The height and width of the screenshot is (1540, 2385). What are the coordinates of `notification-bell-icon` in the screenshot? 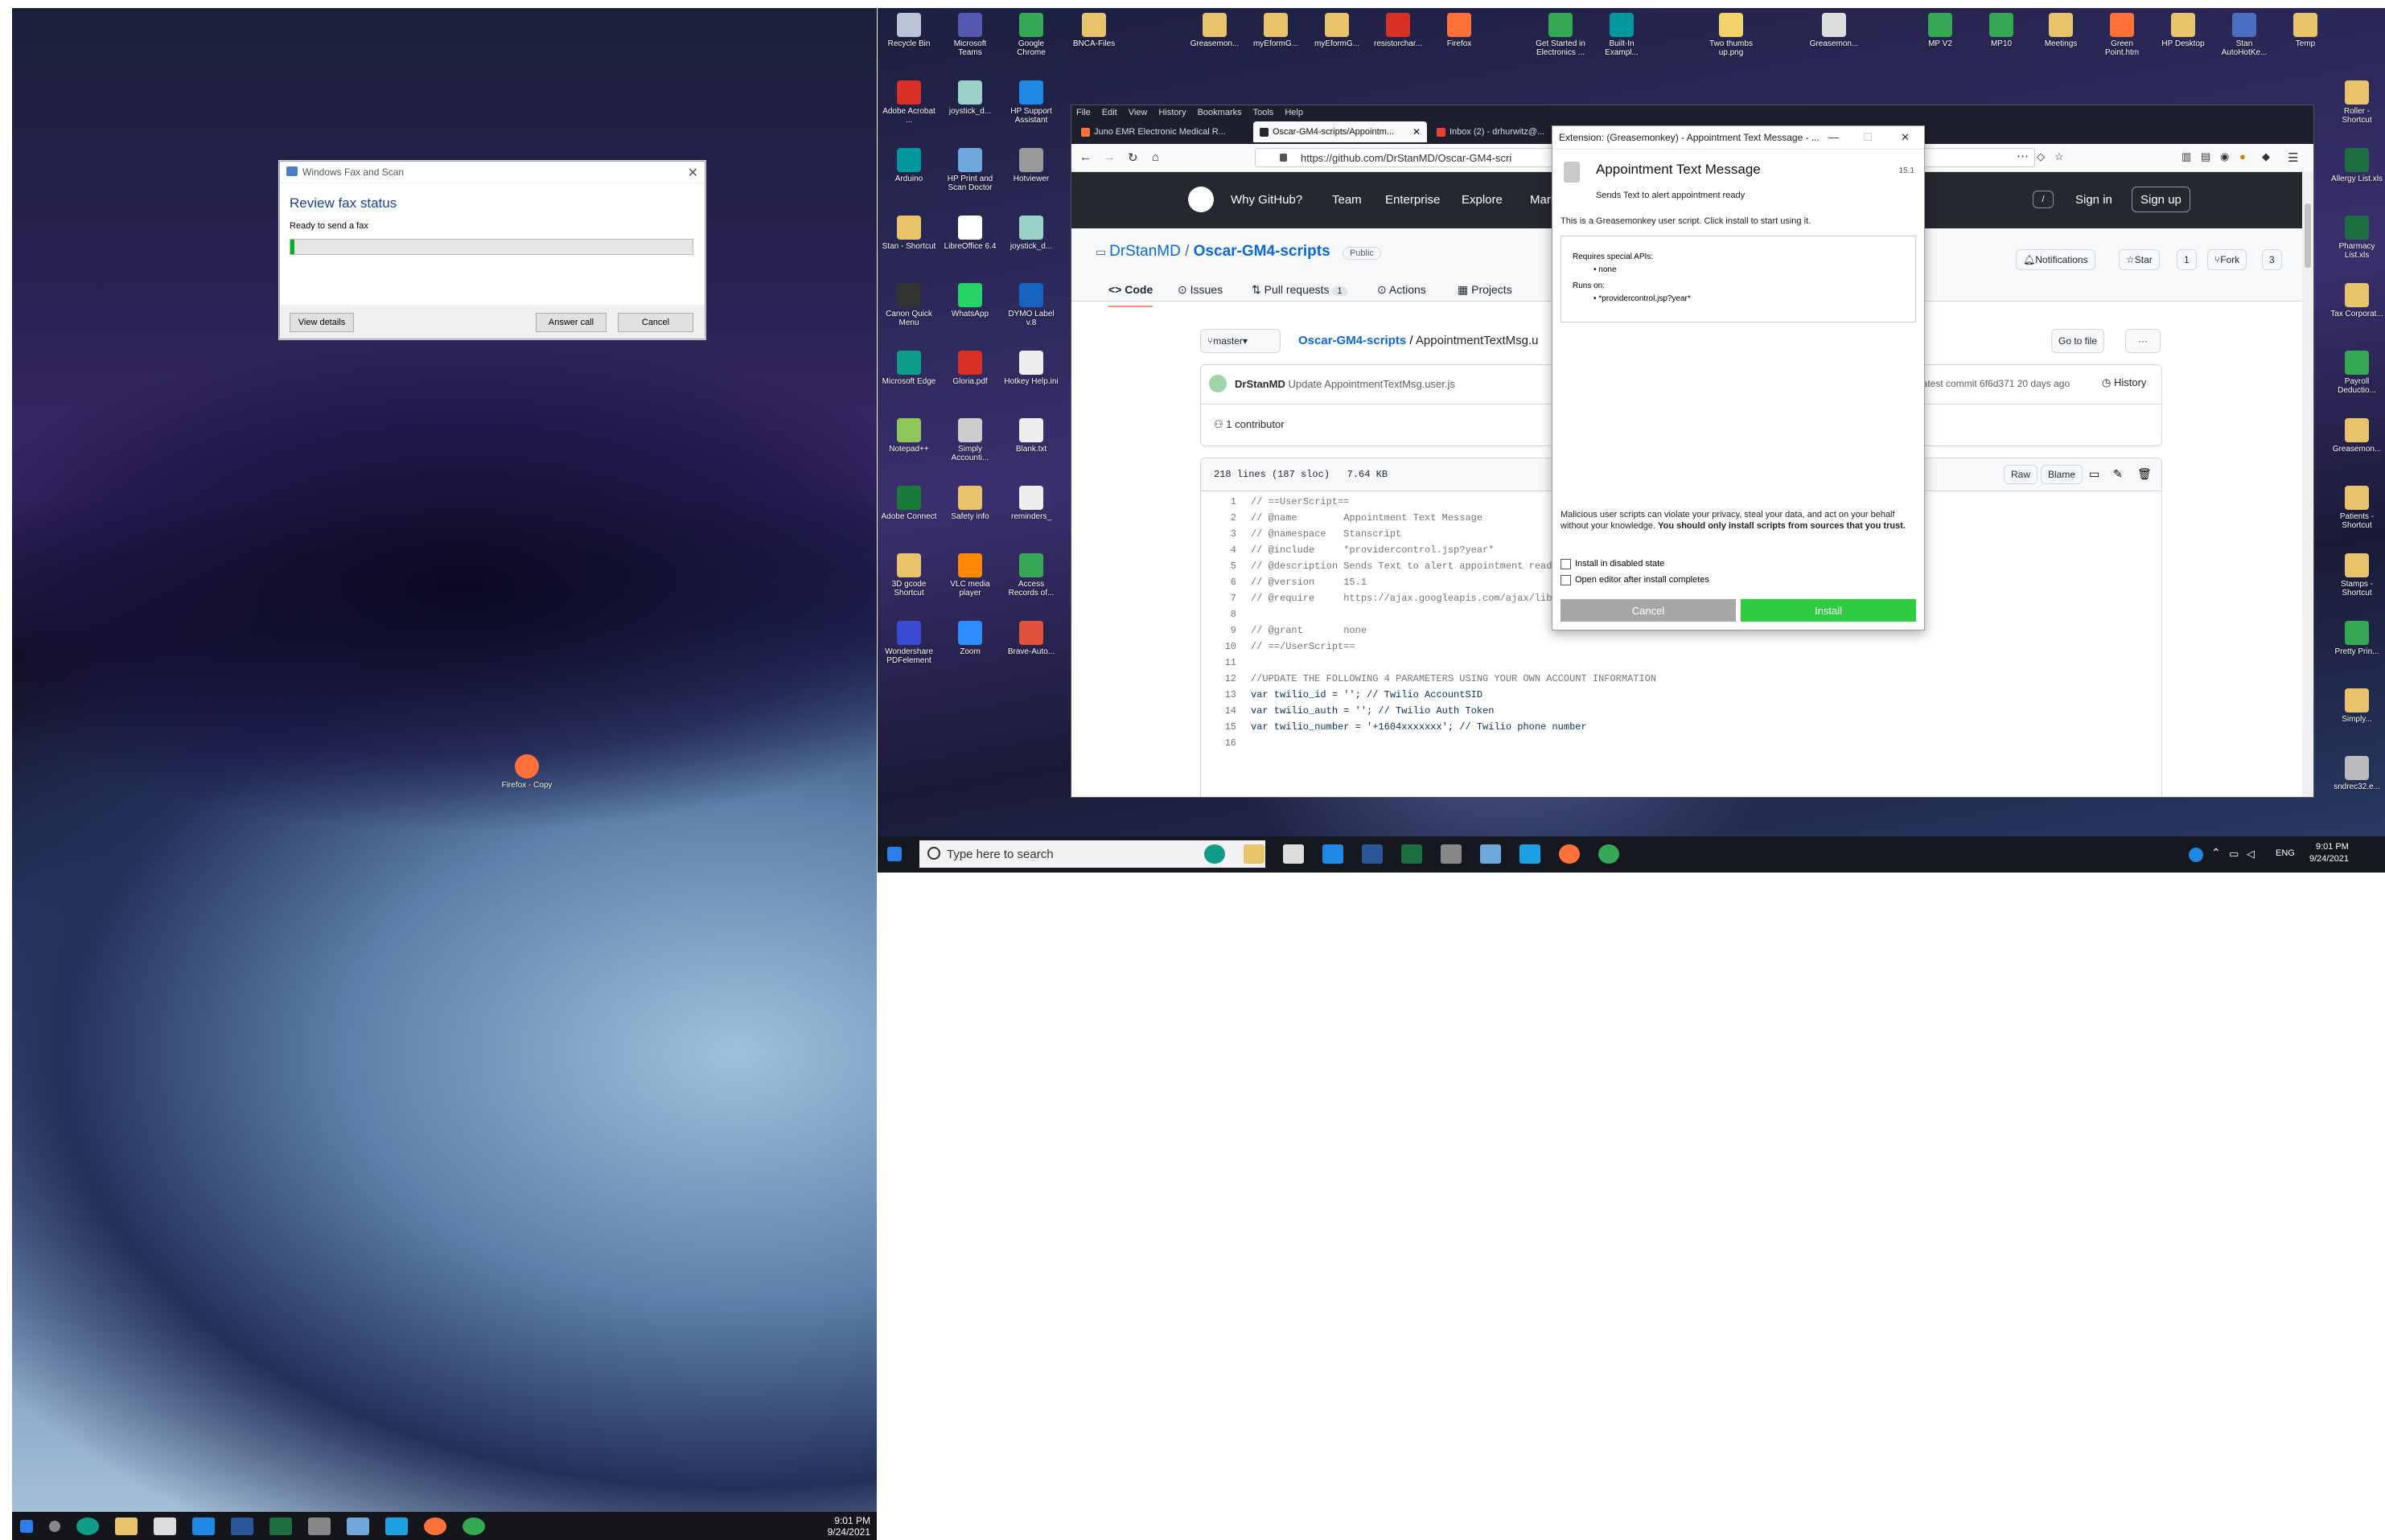 It's located at (1451, 854).